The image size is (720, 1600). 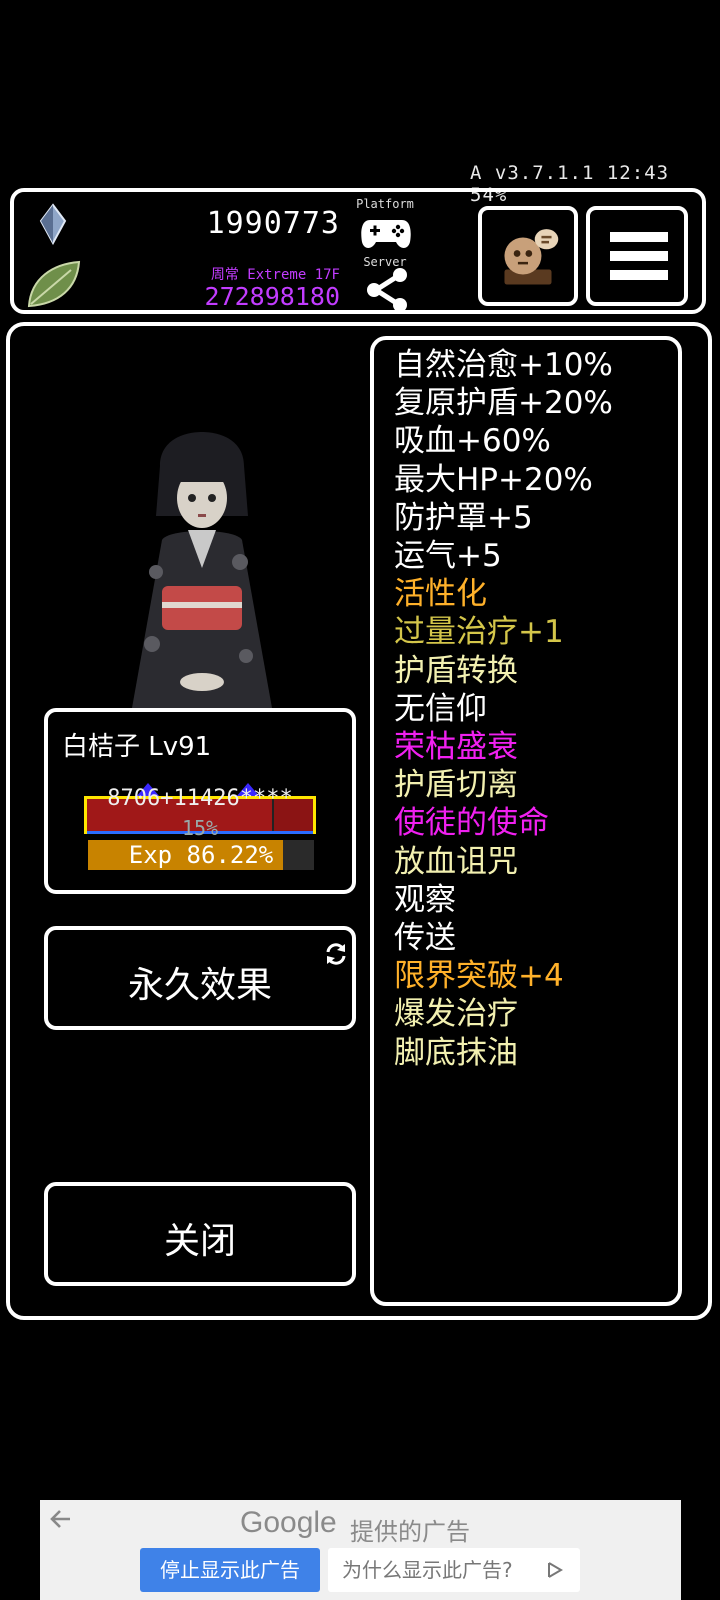 What do you see at coordinates (493, 479) in the screenshot?
I see `skill-item: 最大HP+20%` at bounding box center [493, 479].